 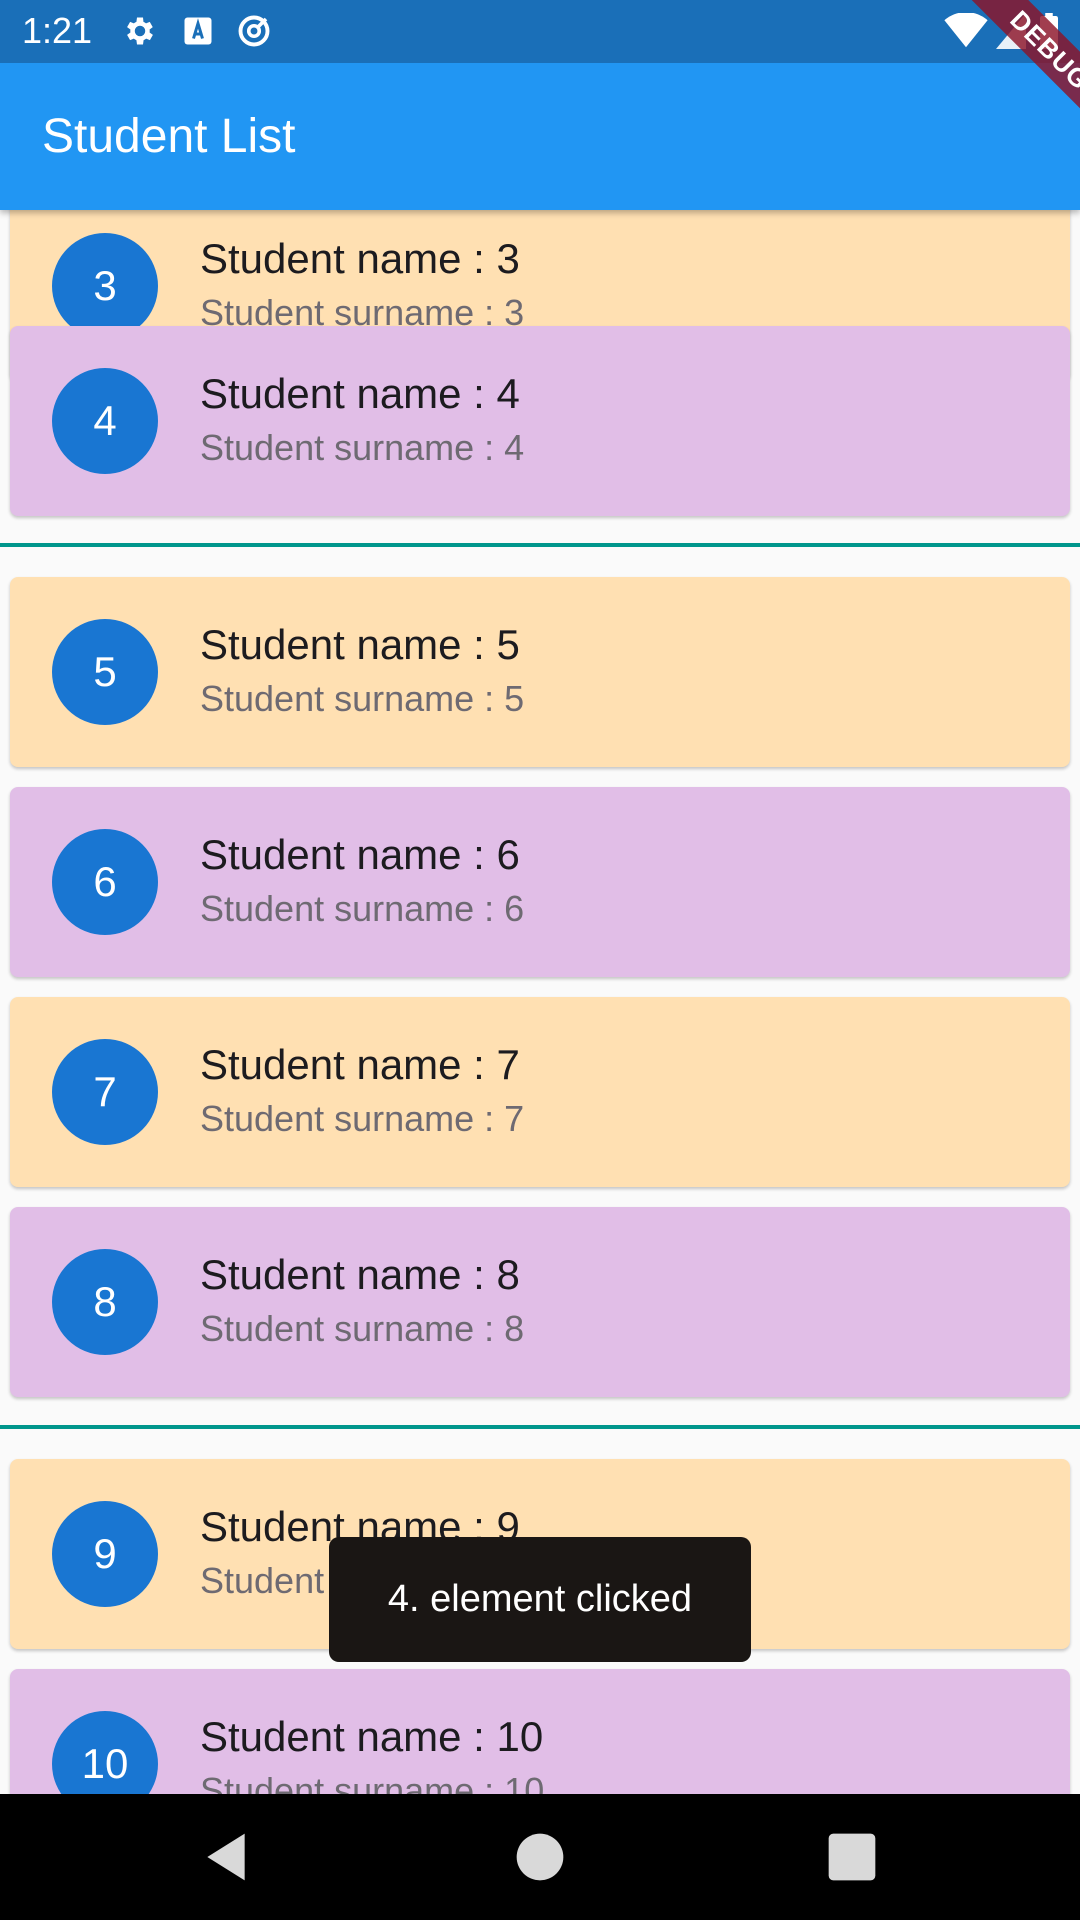 I want to click on home-icon, so click(x=540, y=1857).